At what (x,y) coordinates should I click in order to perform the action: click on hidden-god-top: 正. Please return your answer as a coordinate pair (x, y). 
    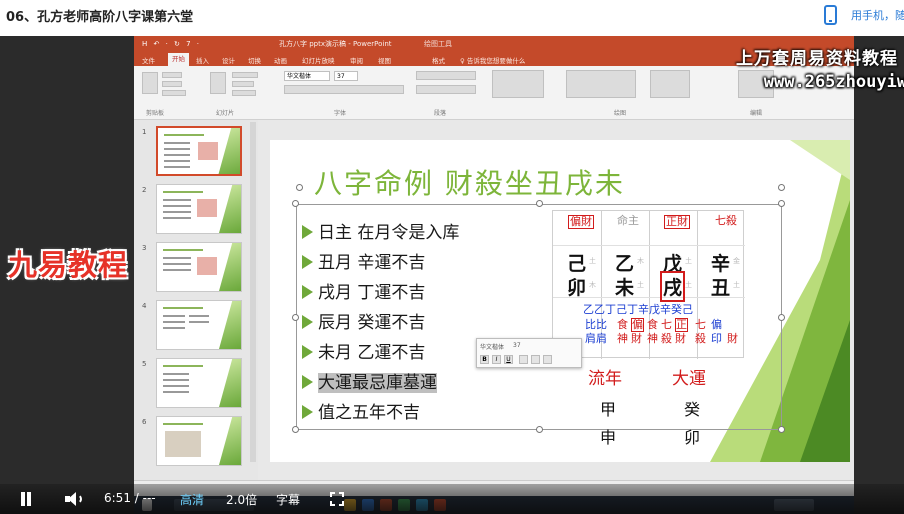
    Looking at the image, I should click on (681, 325).